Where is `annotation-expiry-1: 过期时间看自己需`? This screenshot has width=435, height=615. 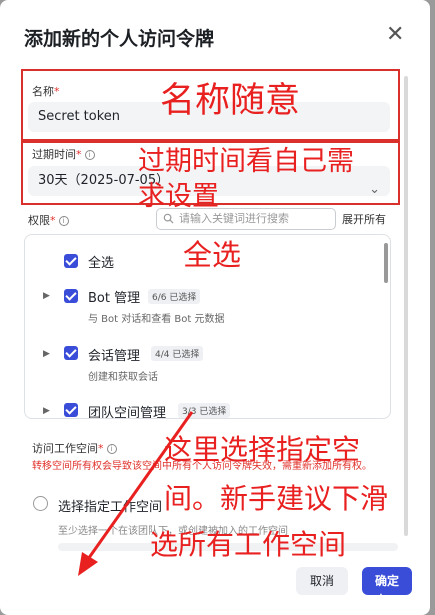
annotation-expiry-1: 过期时间看自己需 is located at coordinates (246, 161).